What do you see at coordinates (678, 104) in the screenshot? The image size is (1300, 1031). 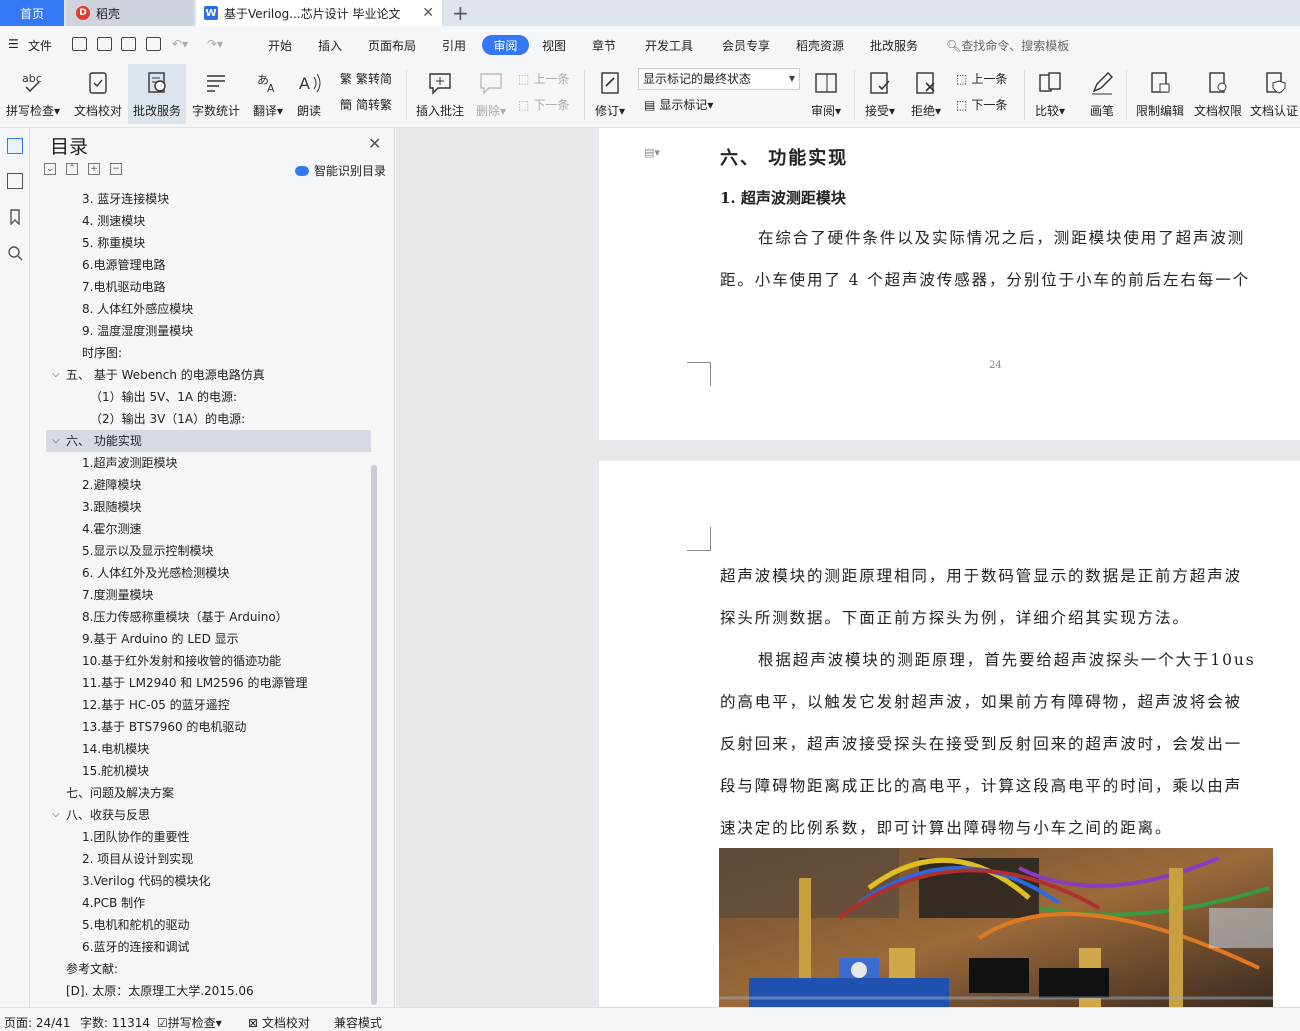 I see `show-markup-button: ▤ 显示标记 ▾` at bounding box center [678, 104].